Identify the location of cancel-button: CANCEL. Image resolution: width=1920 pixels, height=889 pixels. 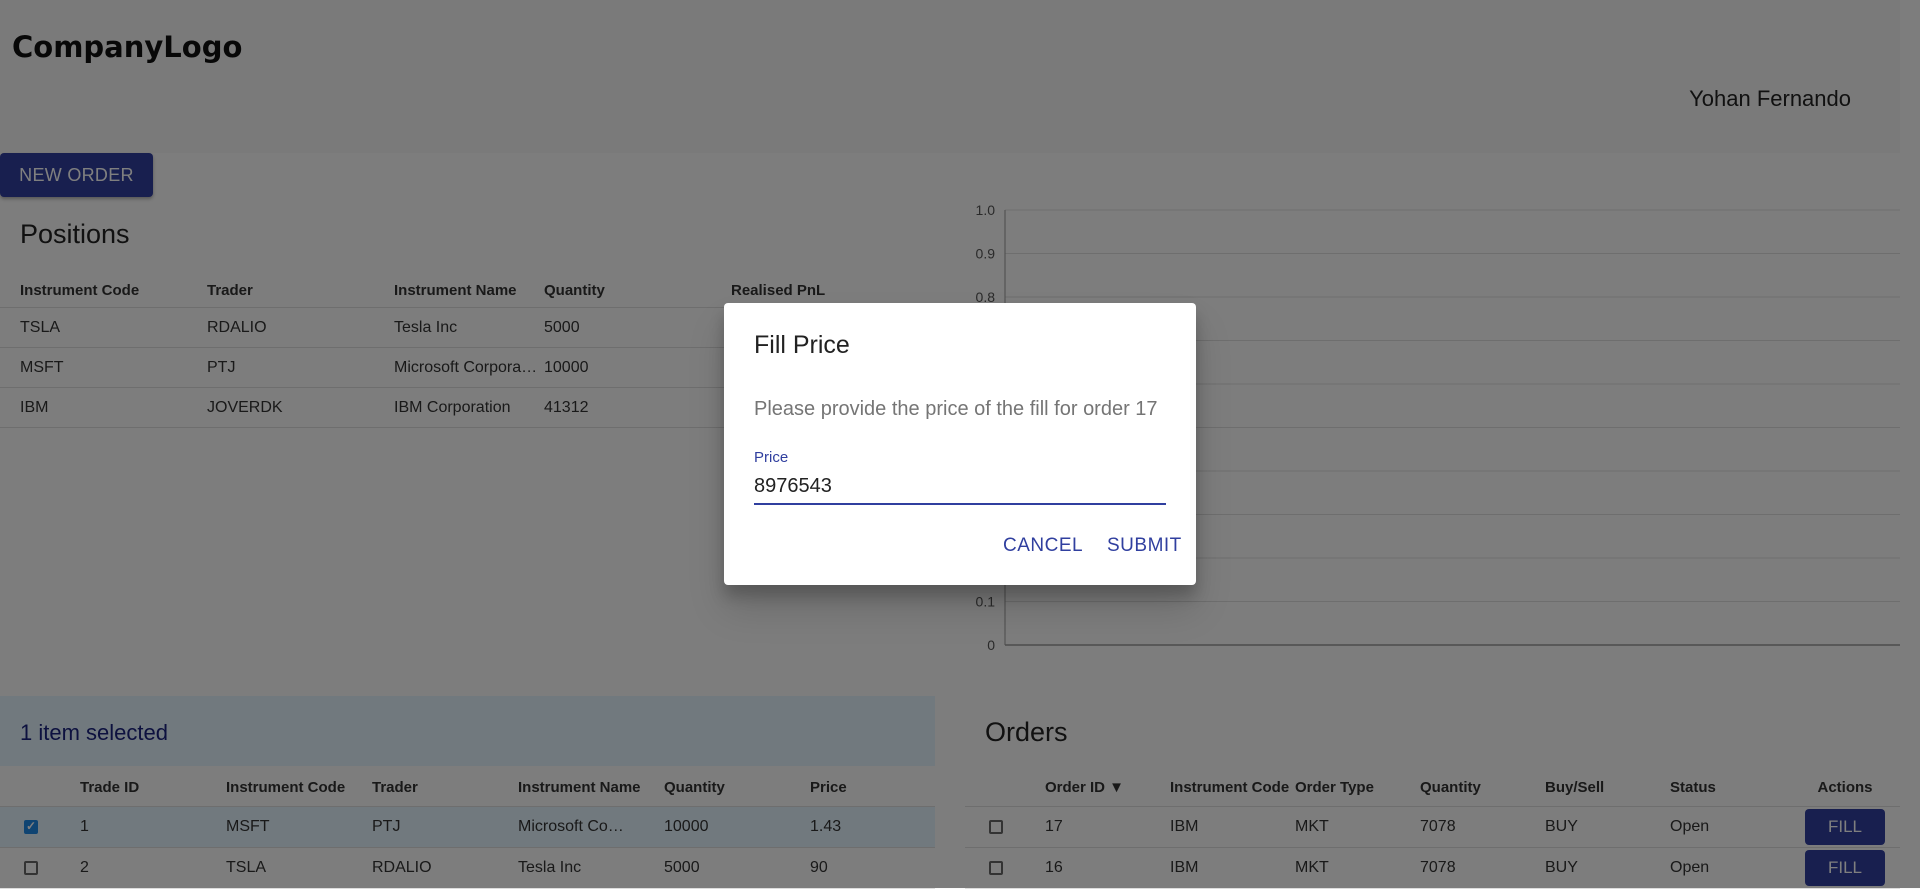
(1043, 546).